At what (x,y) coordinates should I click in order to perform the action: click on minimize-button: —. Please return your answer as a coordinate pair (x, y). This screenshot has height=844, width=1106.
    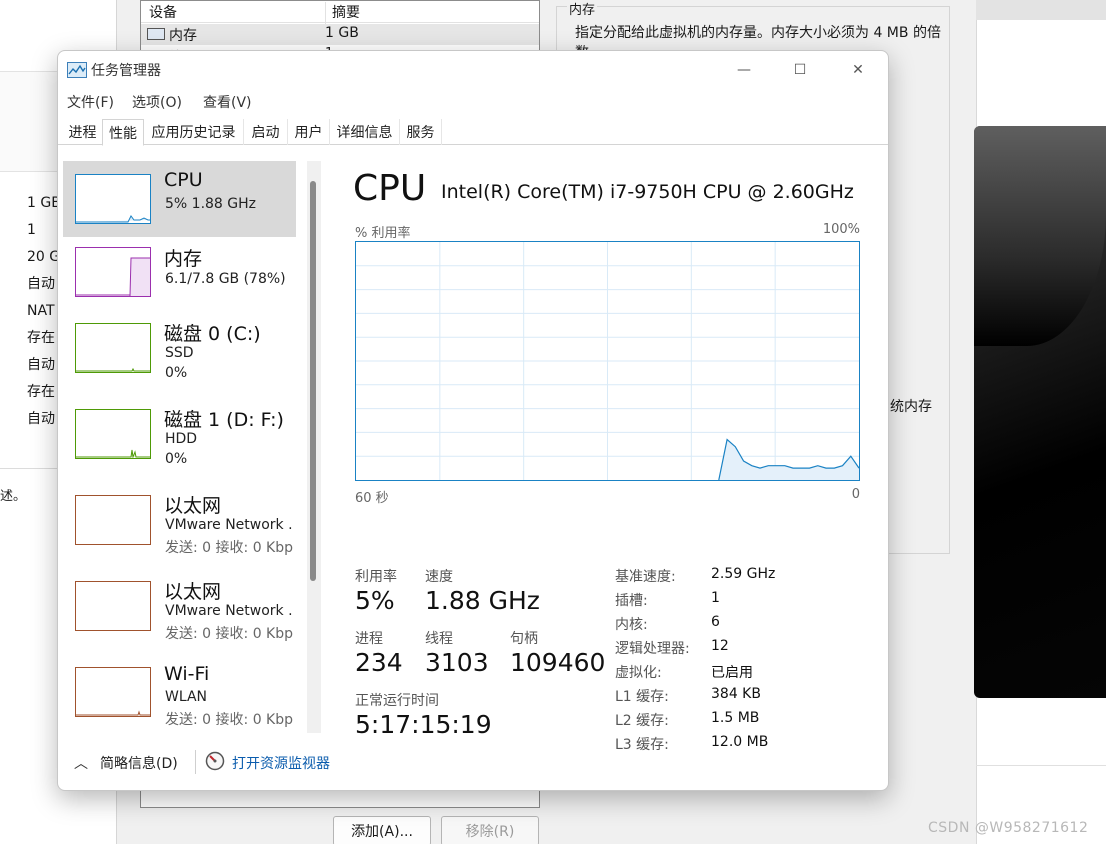
    Looking at the image, I should click on (744, 70).